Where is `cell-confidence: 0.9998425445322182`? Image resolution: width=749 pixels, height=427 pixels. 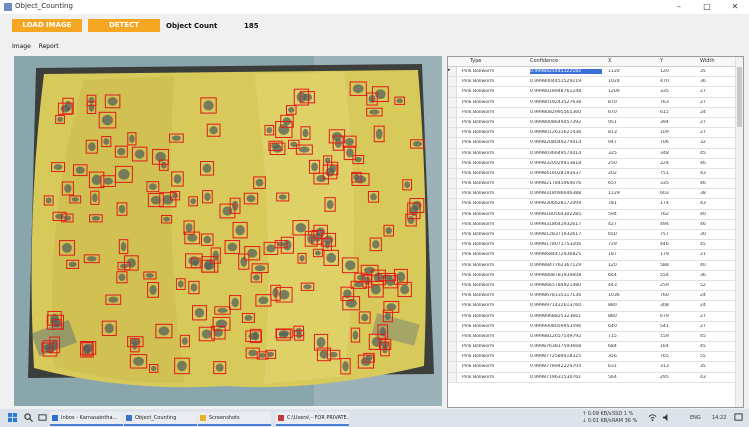 cell-confidence: 0.9998425445322182 is located at coordinates (566, 71).